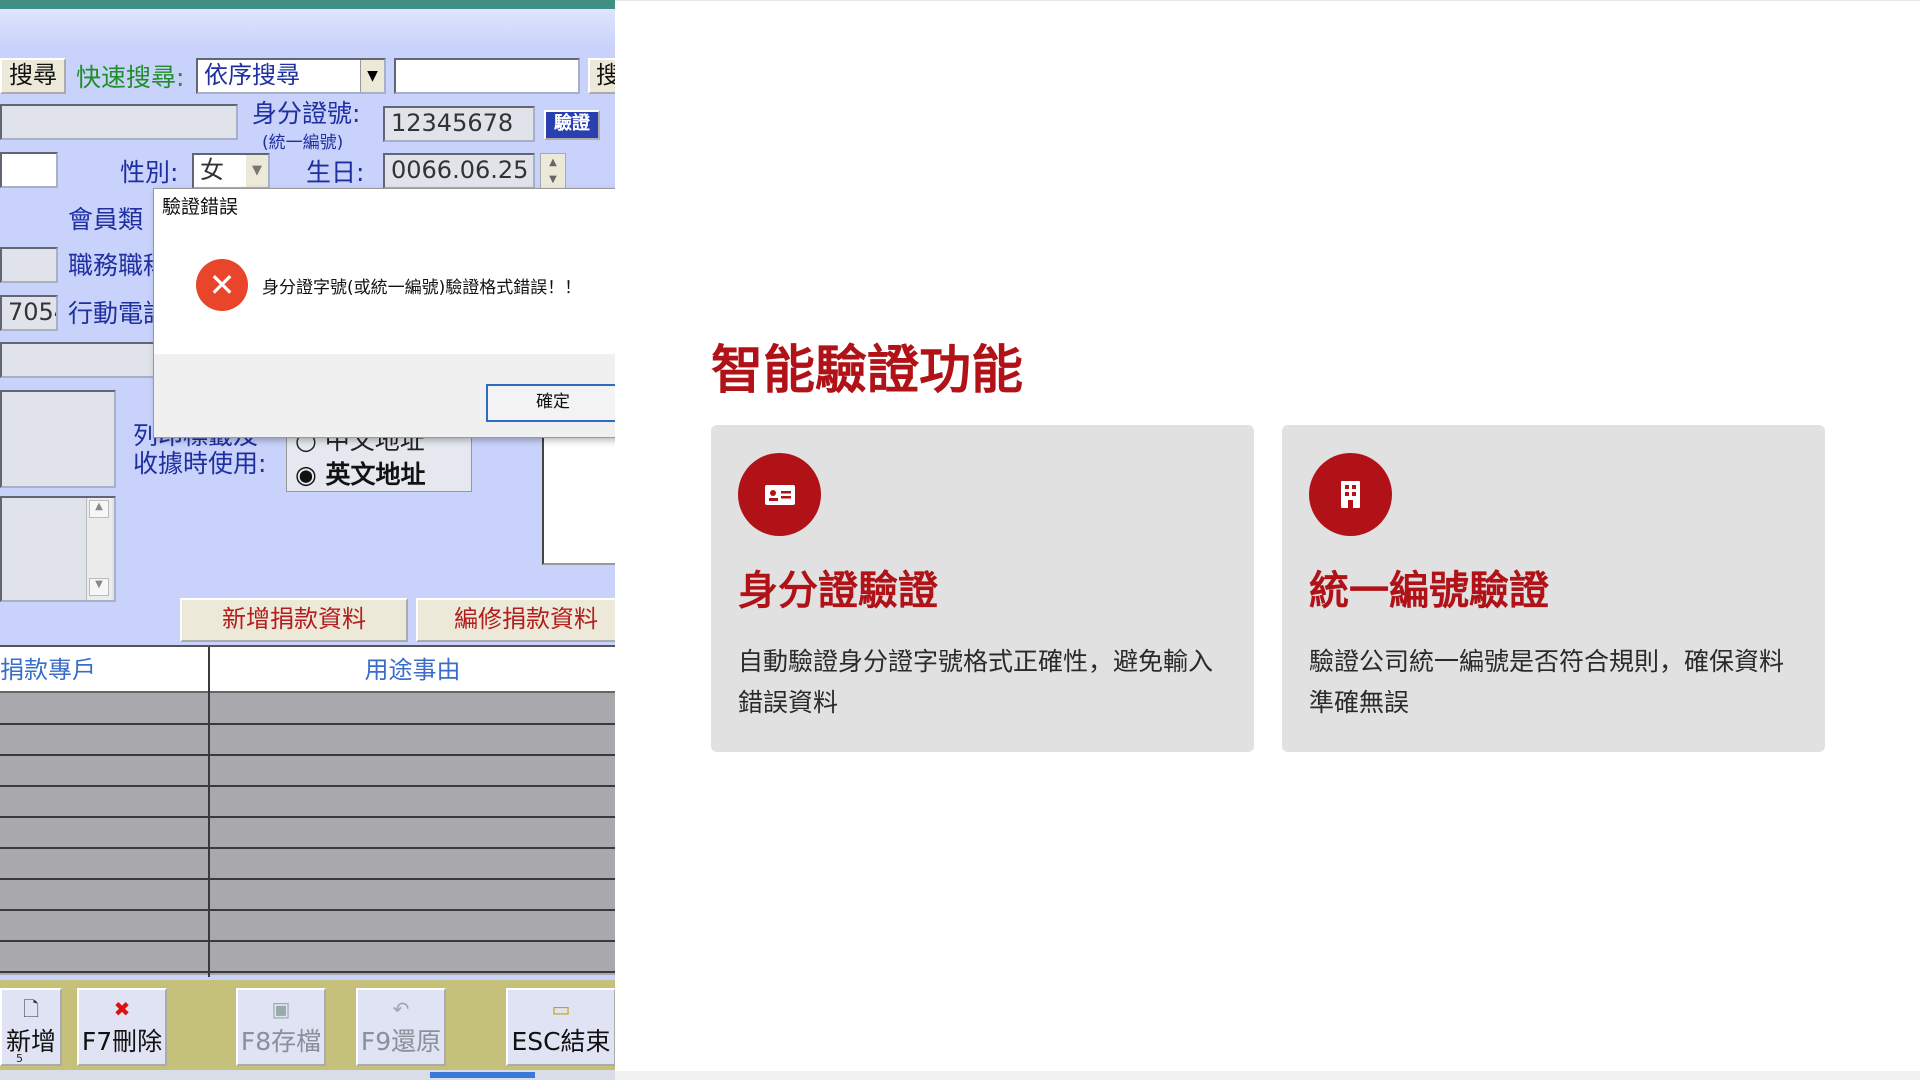 The width and height of the screenshot is (1920, 1080). Describe the element at coordinates (19, 1058) in the screenshot. I see `new-button-badge: 5` at that location.